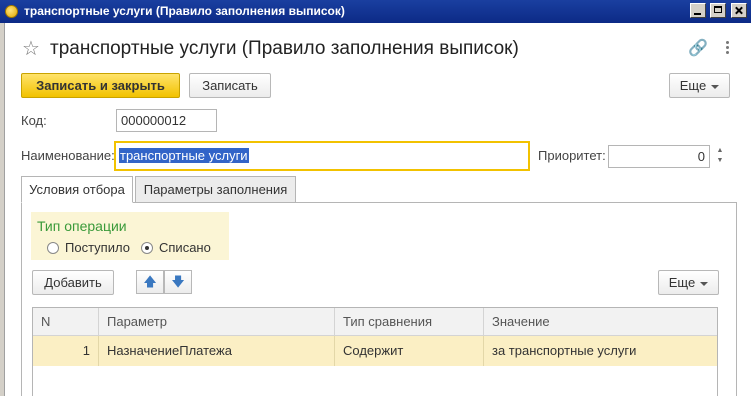  What do you see at coordinates (697, 10) in the screenshot?
I see `minimize-icon` at bounding box center [697, 10].